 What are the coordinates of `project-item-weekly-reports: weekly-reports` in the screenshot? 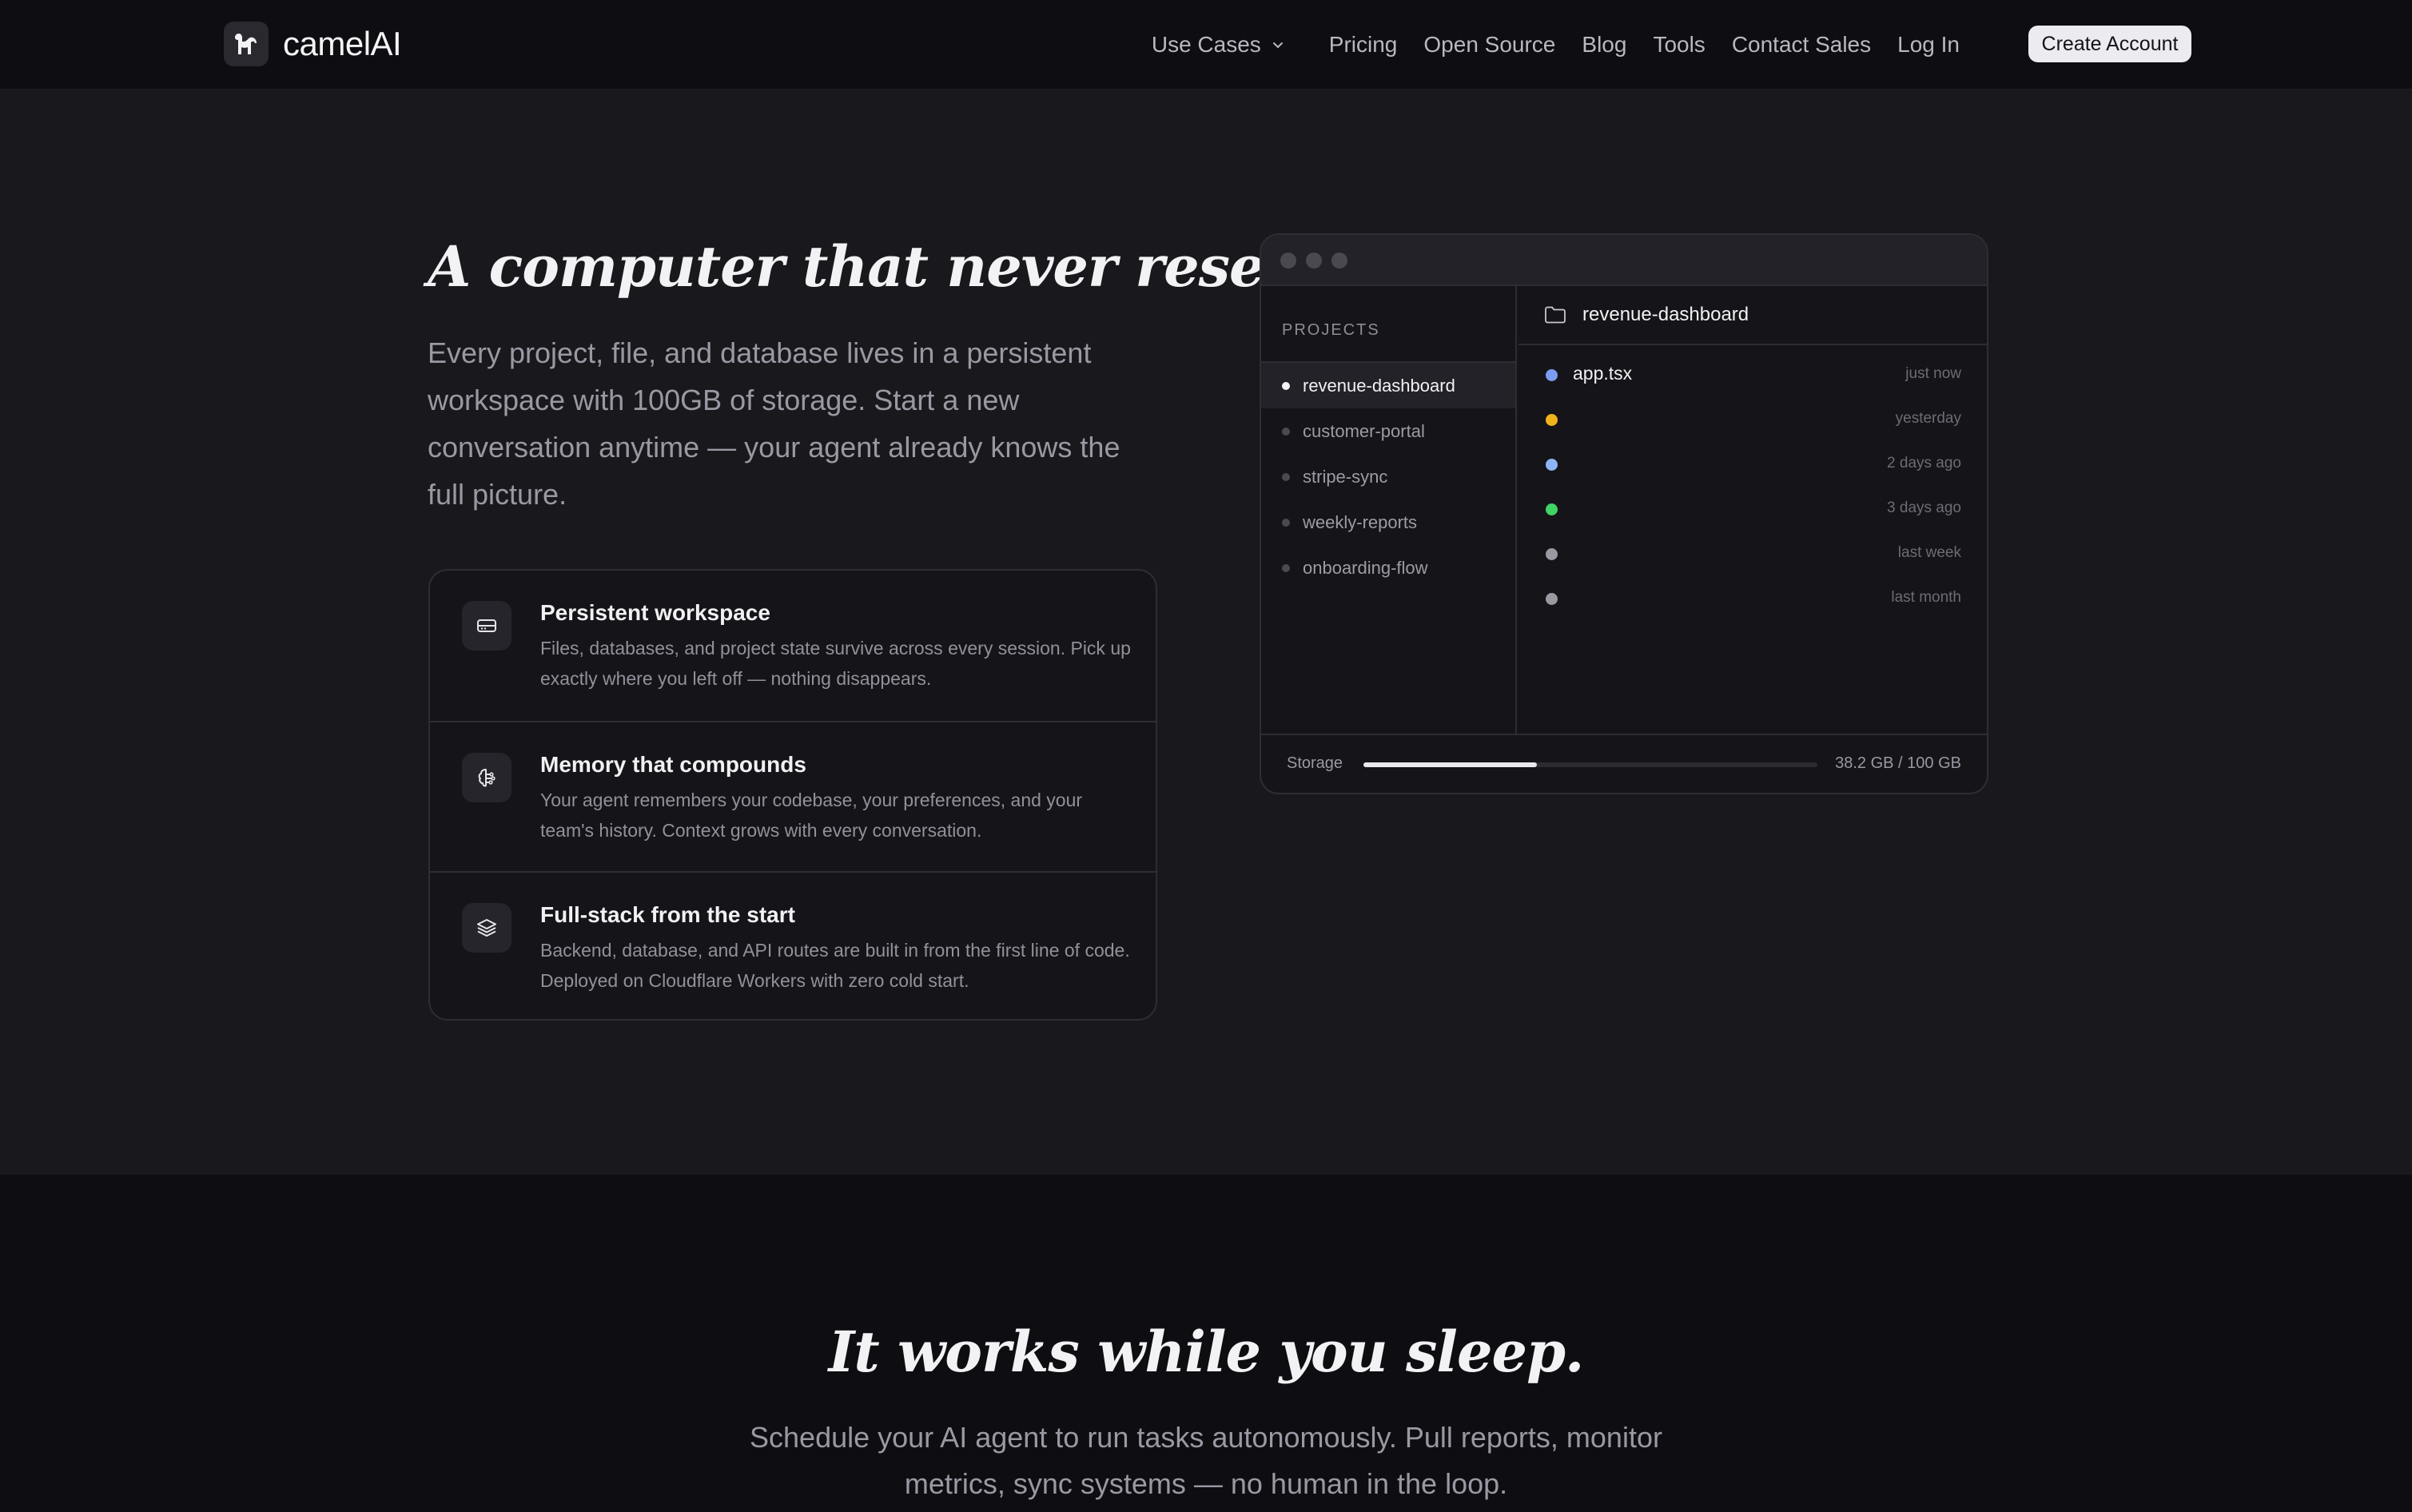 It's located at (1388, 522).